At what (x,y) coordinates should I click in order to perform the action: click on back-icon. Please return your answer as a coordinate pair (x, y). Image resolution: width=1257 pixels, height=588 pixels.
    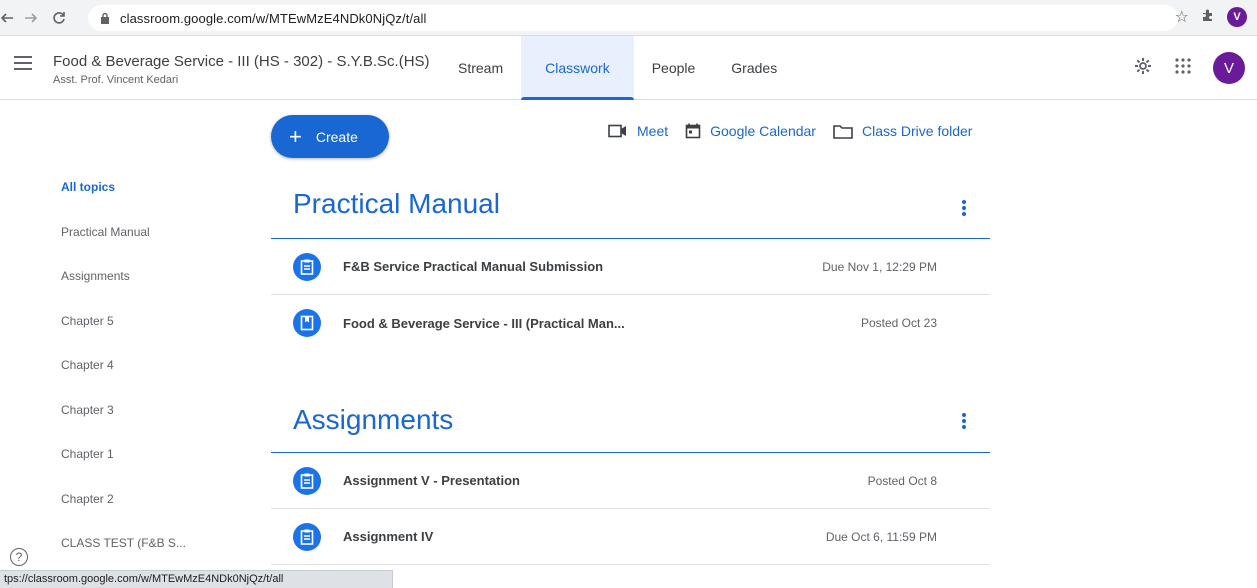
    Looking at the image, I should click on (9, 18).